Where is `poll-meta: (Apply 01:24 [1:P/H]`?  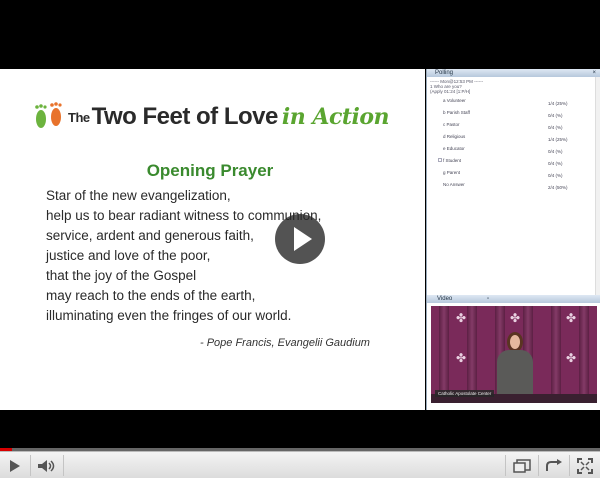
poll-meta: (Apply 01:24 [1:P/H] is located at coordinates (450, 91).